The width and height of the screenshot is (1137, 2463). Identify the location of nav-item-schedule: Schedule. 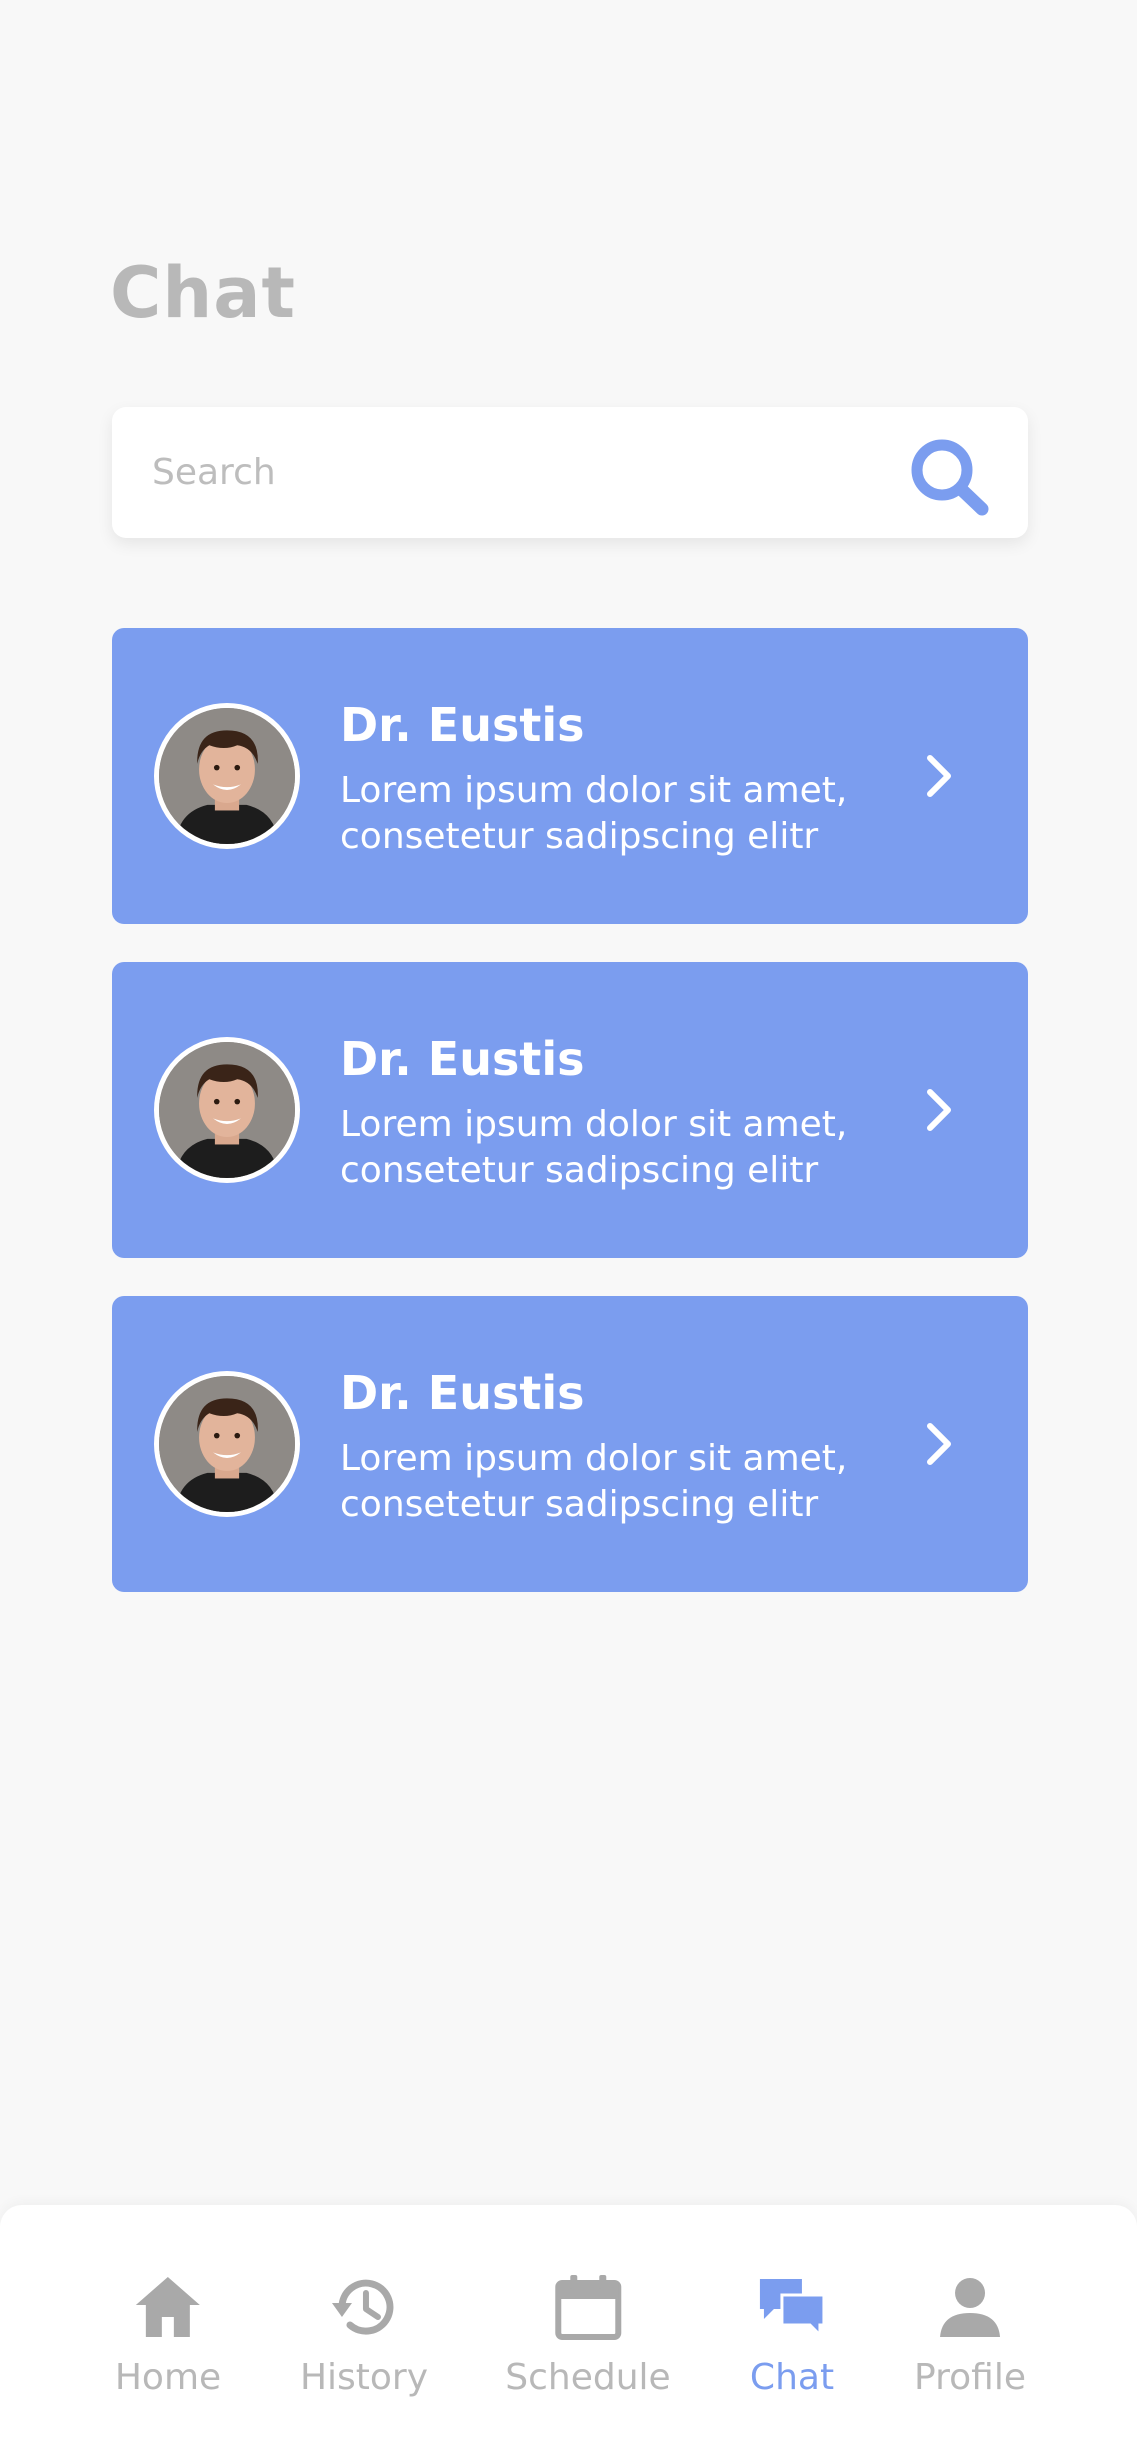
(588, 2334).